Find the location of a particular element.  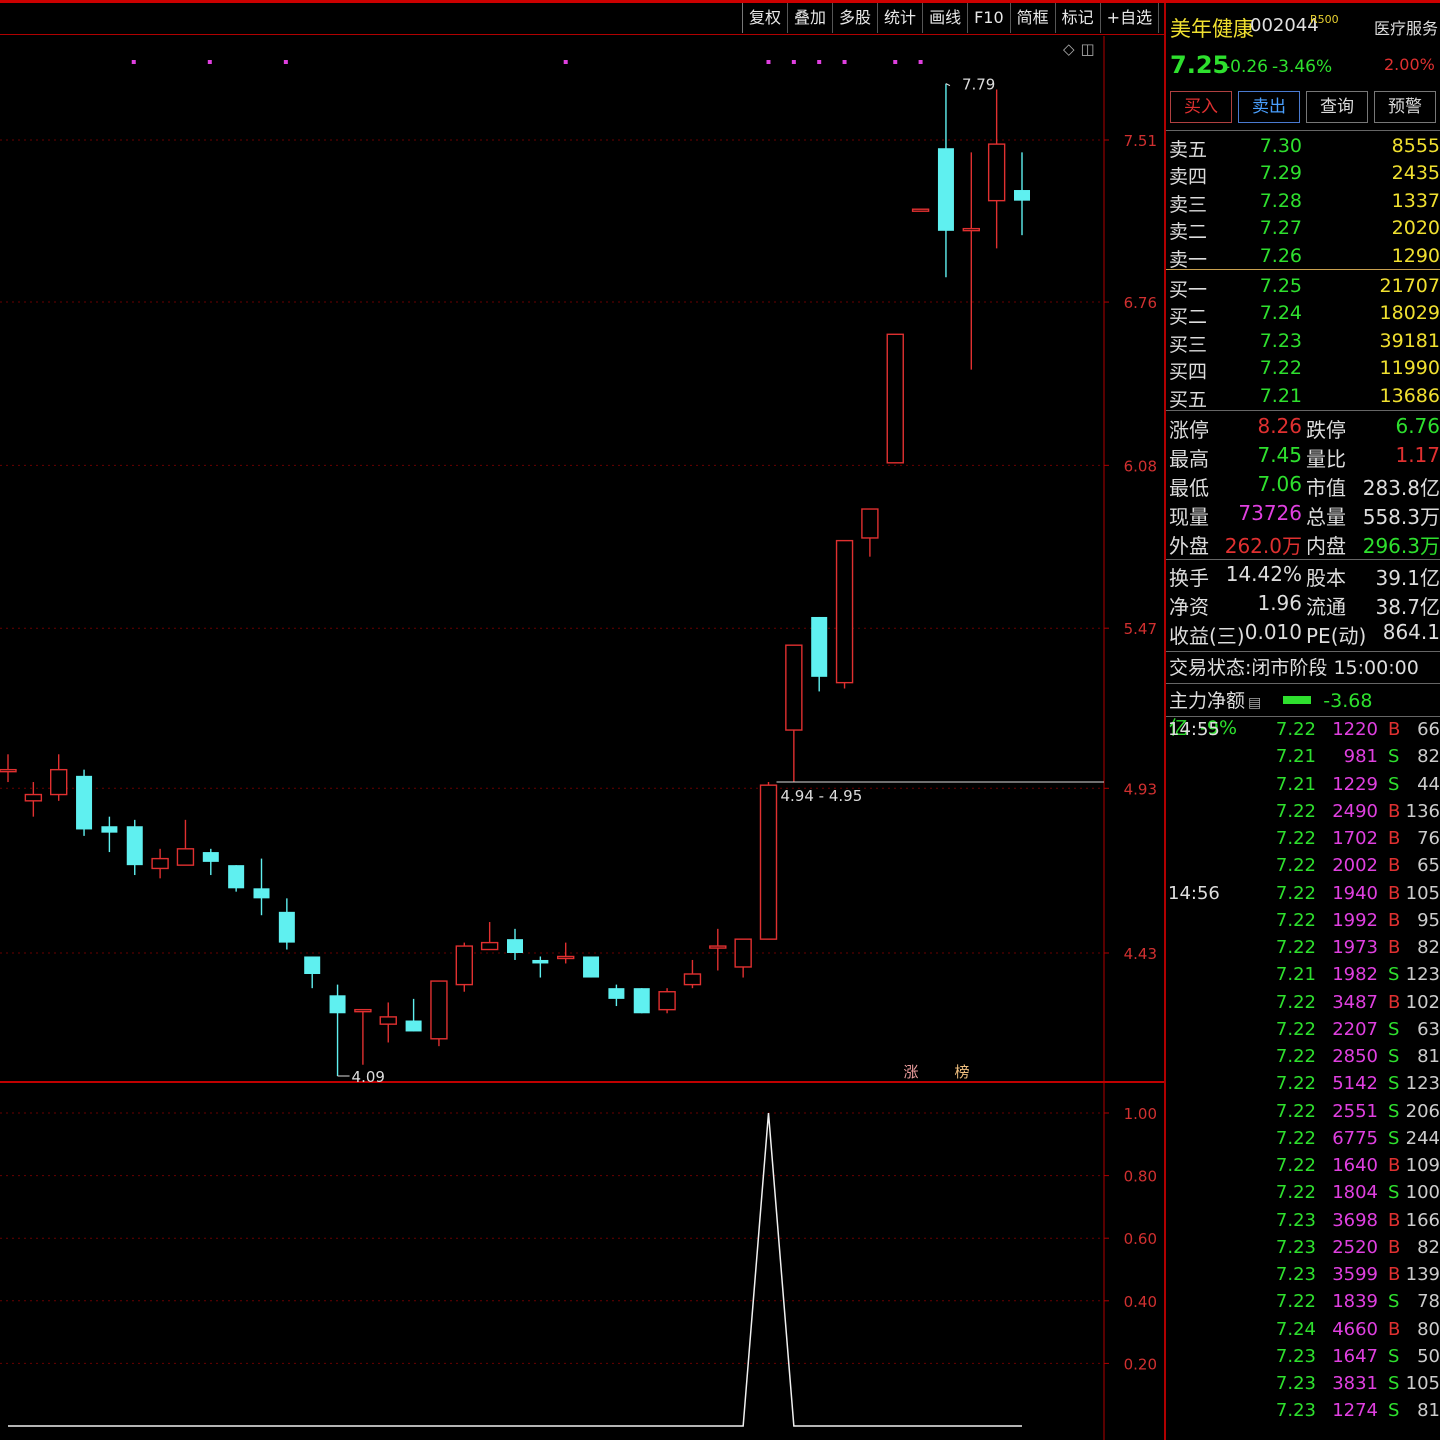

ask-row: 卖二 7.27 2020 is located at coordinates (1303, 229).